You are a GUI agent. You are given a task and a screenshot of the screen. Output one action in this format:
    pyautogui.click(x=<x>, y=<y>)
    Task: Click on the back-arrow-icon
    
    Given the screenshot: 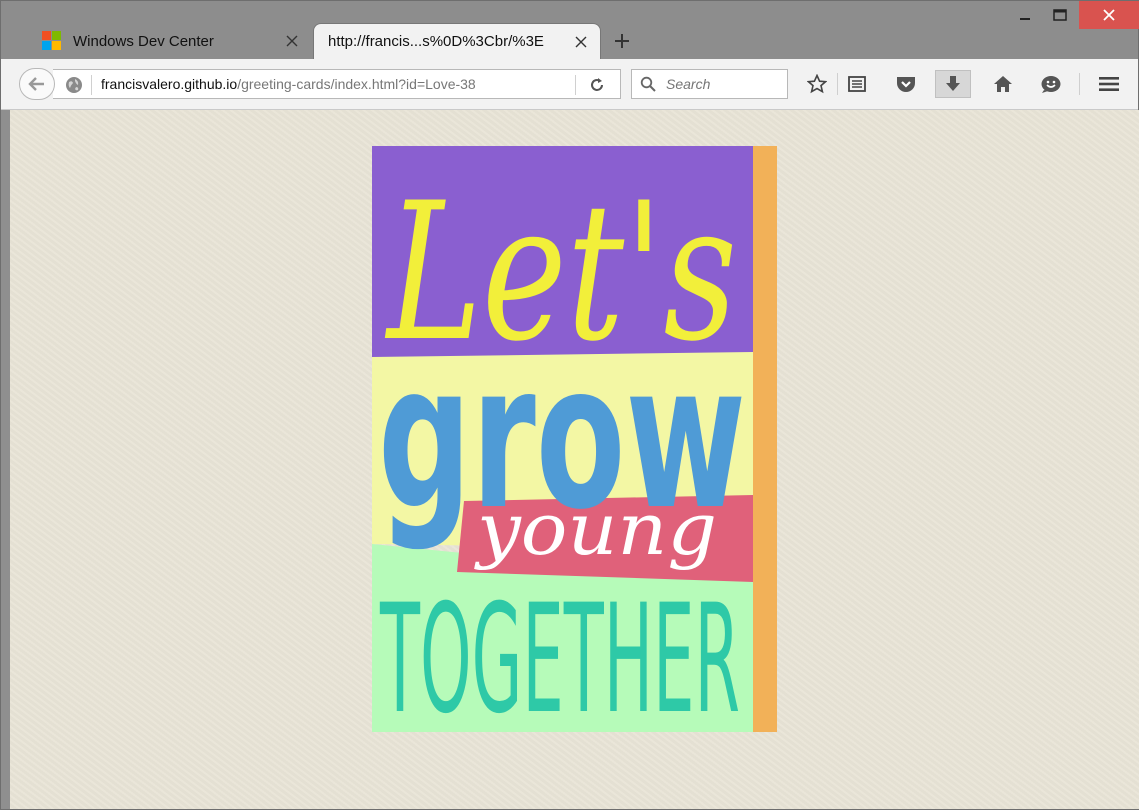 What is the action you would take?
    pyautogui.click(x=36, y=84)
    